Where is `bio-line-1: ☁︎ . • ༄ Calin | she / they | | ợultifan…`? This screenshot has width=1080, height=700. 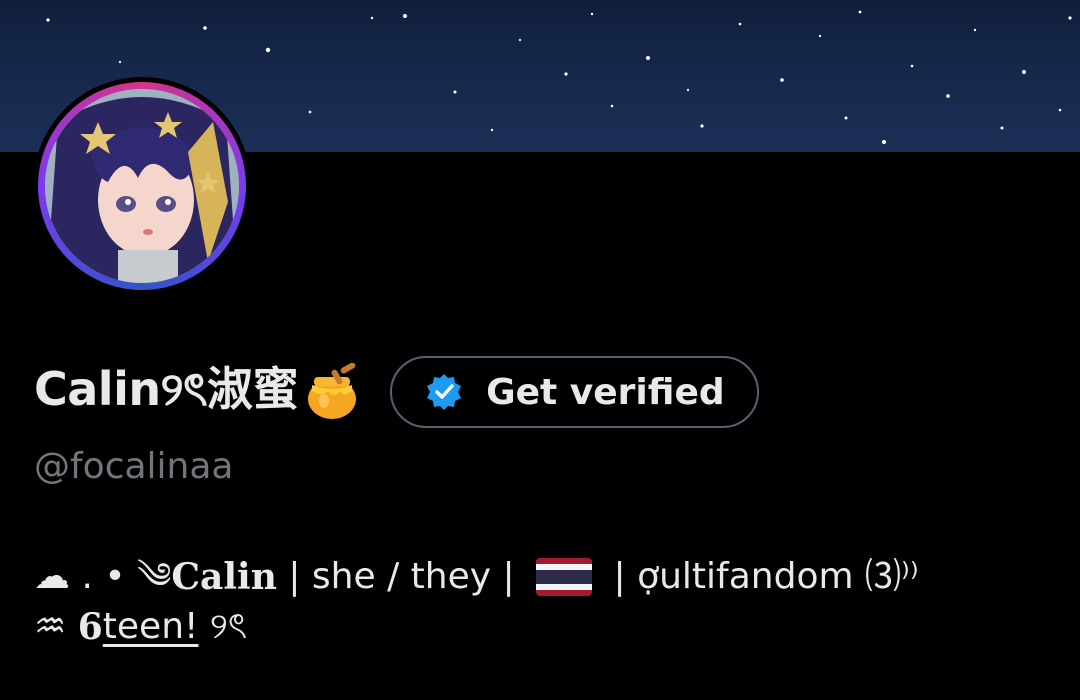
bio-line-1: ☁︎ . • ༄ Calin | she / they | | ợultifan… is located at coordinates (476, 577).